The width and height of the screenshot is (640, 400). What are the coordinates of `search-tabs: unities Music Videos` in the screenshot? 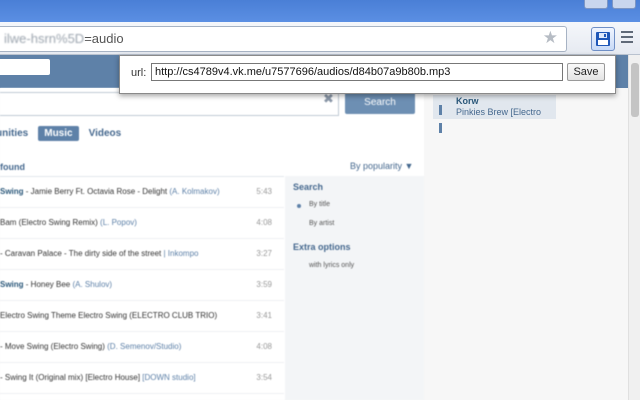 It's located at (60, 133).